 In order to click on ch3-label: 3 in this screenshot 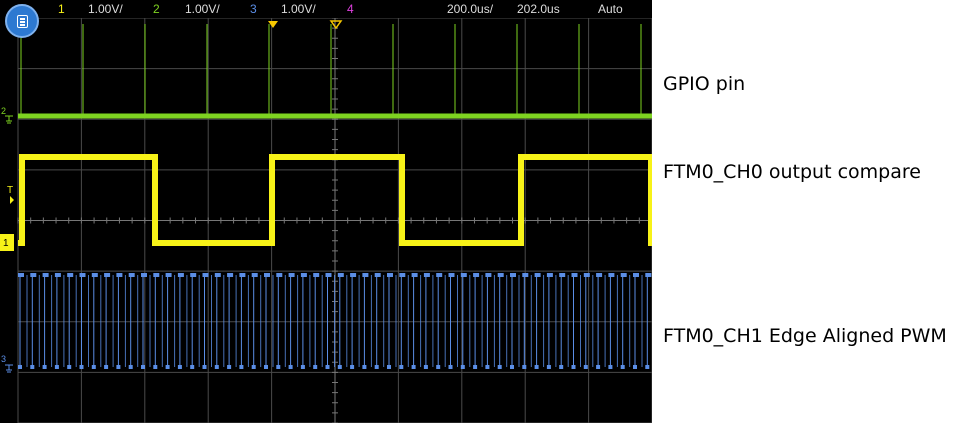, I will do `click(253, 9)`.